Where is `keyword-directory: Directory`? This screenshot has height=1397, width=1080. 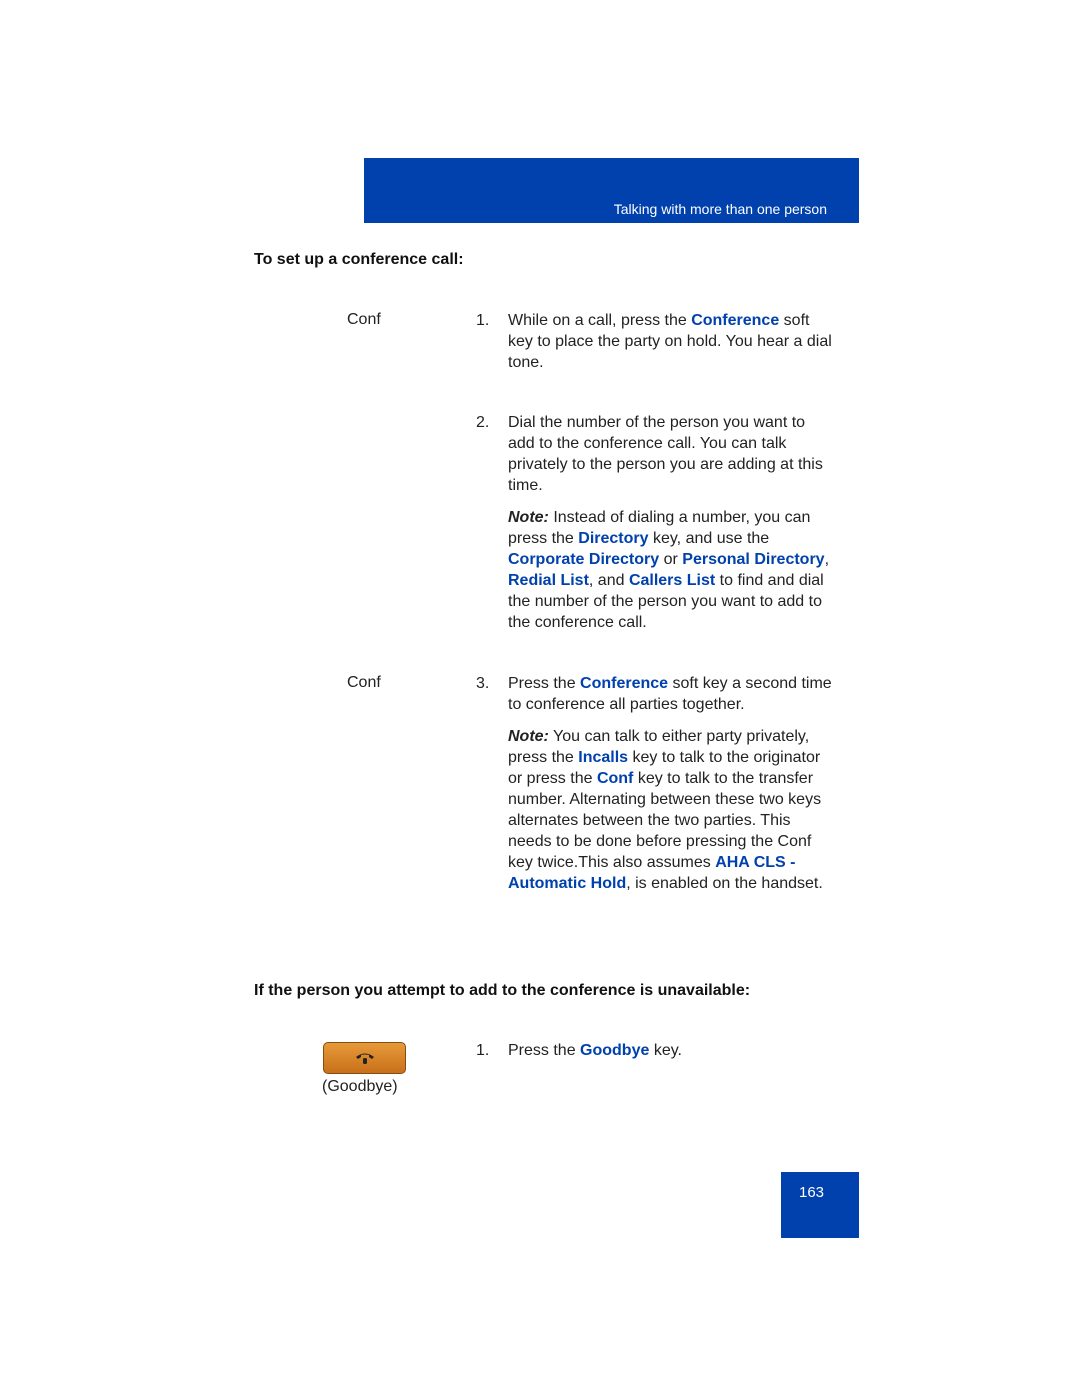 keyword-directory: Directory is located at coordinates (613, 538).